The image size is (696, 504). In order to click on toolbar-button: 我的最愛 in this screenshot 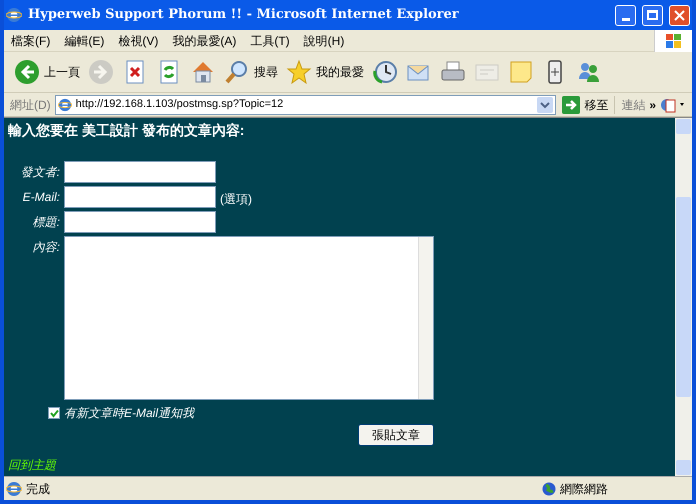, I will do `click(325, 72)`.